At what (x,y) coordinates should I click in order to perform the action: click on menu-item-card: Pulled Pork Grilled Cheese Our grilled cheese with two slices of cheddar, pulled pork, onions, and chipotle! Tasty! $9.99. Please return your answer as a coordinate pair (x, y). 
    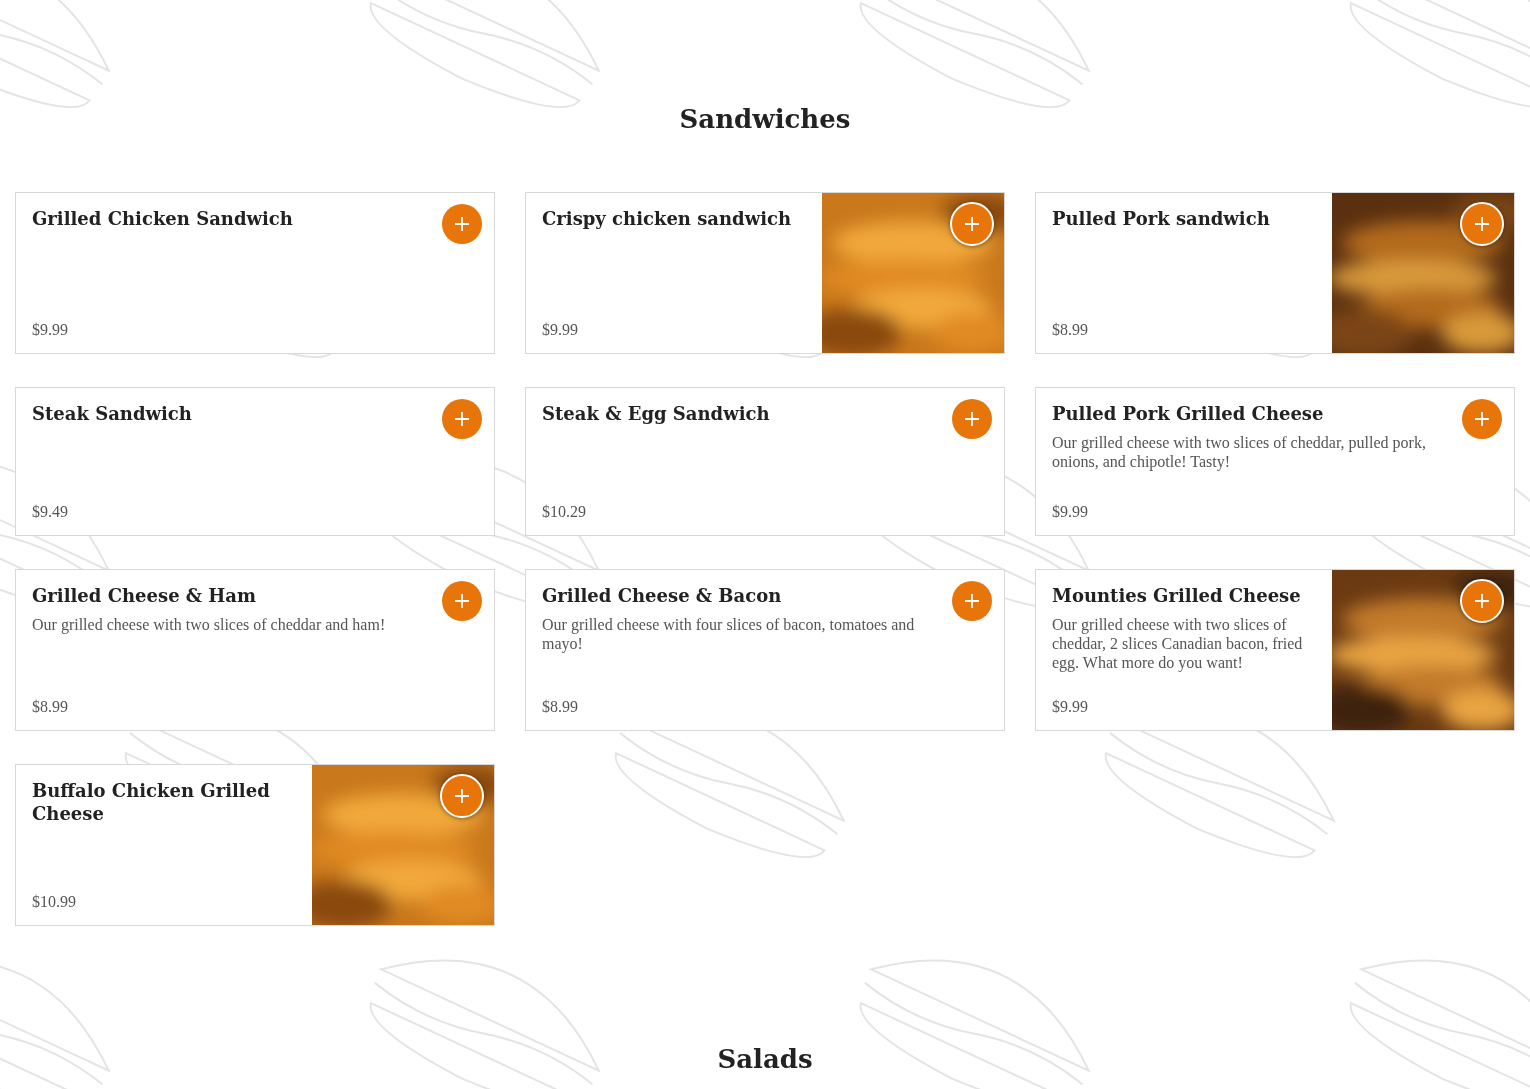
    Looking at the image, I should click on (1275, 461).